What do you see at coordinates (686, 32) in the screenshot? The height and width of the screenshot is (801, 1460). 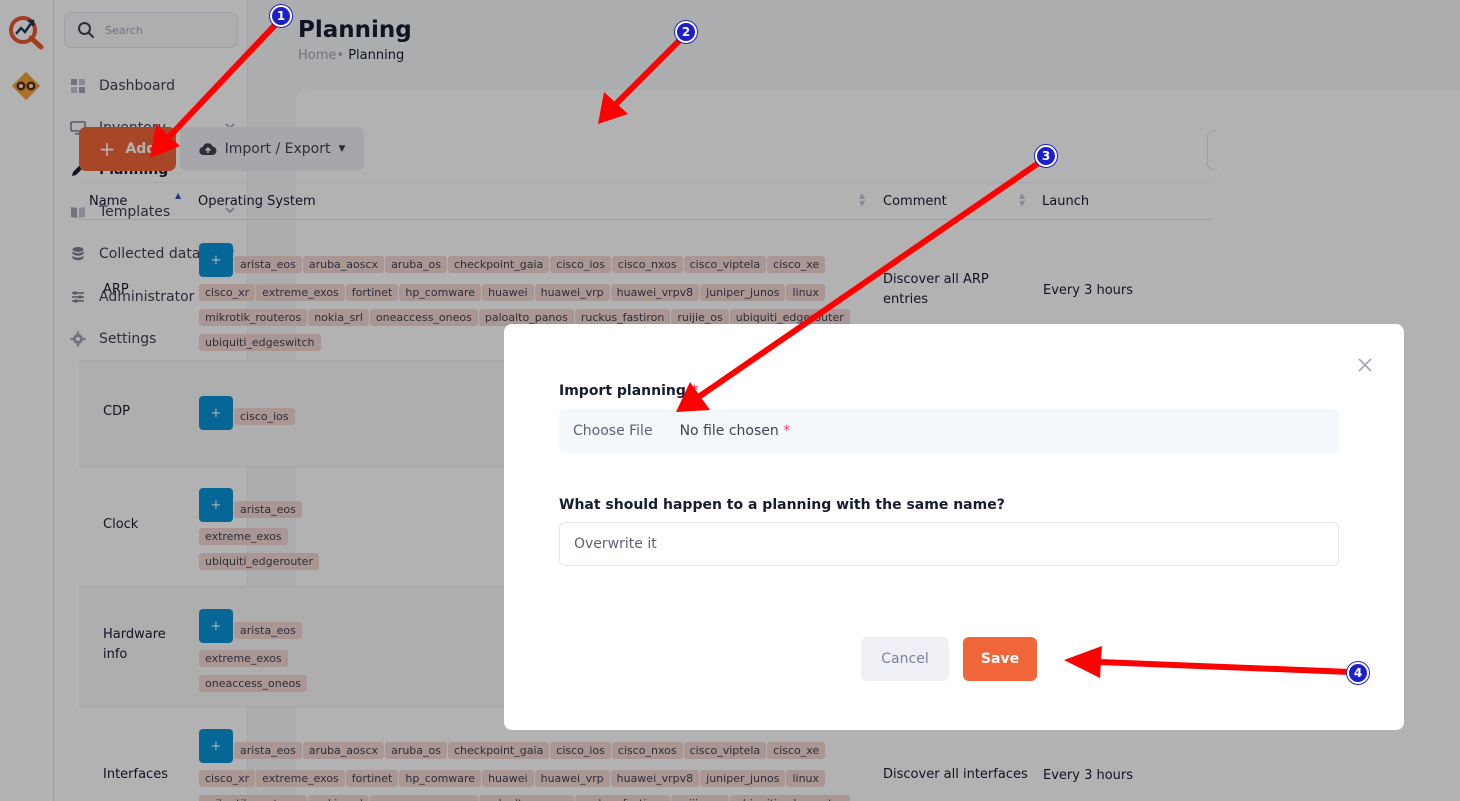 I see `step-marker-2: 2` at bounding box center [686, 32].